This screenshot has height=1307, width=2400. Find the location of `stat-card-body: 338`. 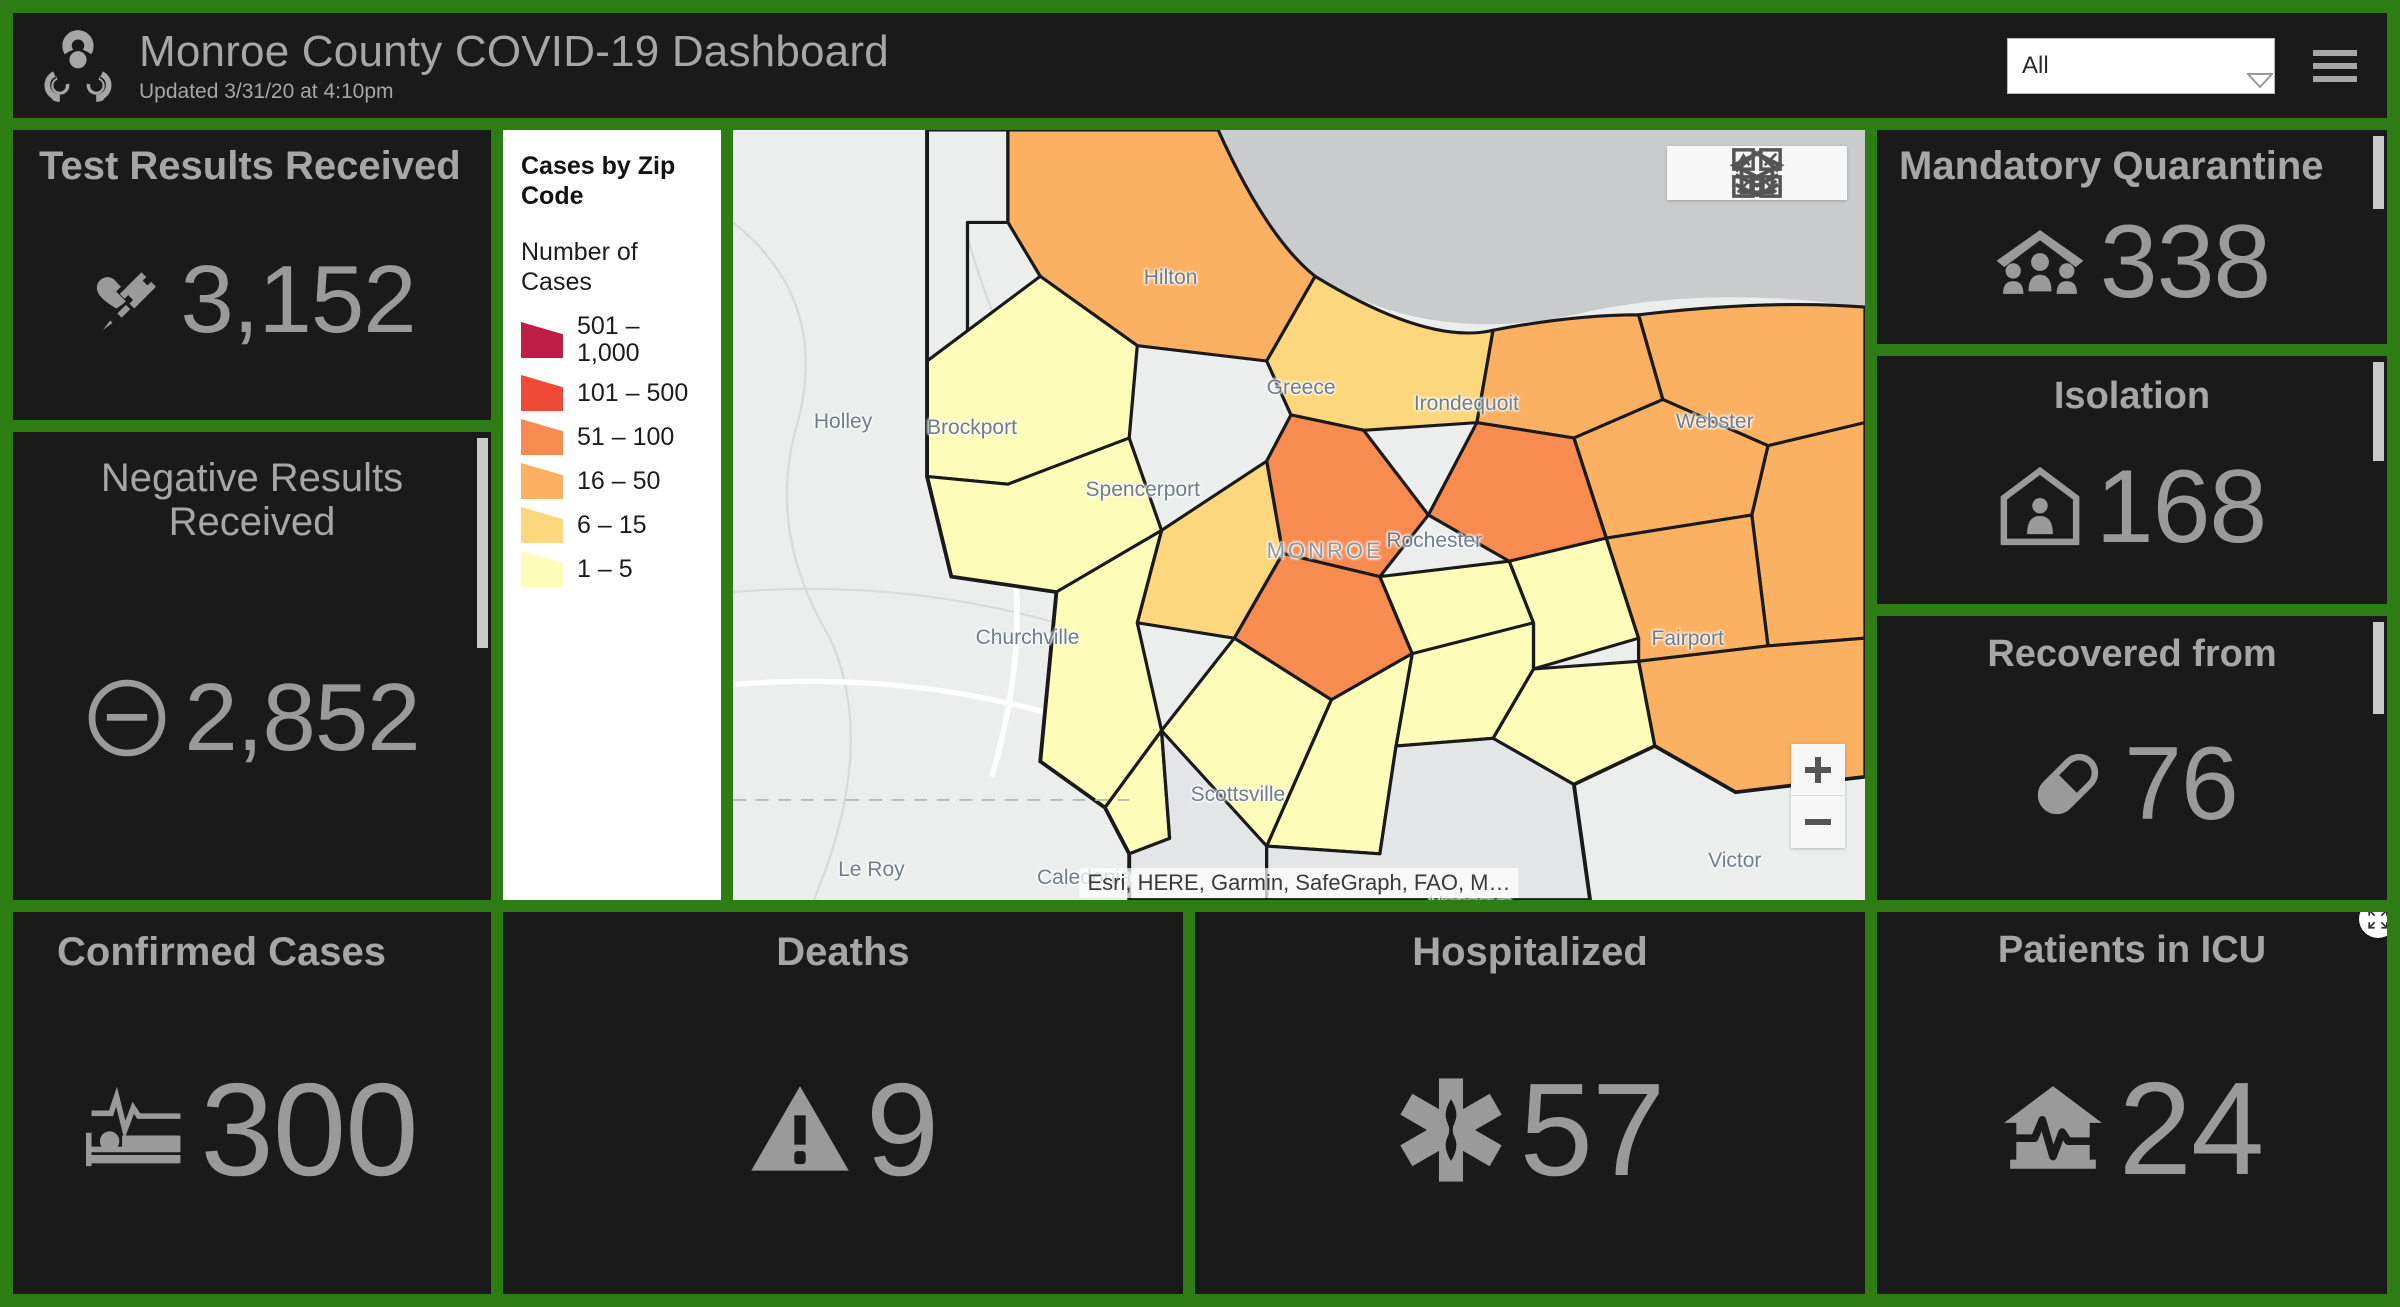

stat-card-body: 338 is located at coordinates (2132, 266).